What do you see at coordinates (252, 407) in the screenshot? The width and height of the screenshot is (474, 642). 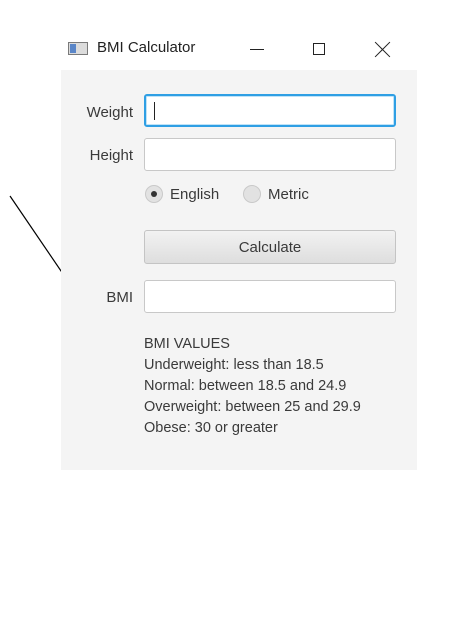 I see `bmi-range-overweight: Overweight: between 25 and 29.9` at bounding box center [252, 407].